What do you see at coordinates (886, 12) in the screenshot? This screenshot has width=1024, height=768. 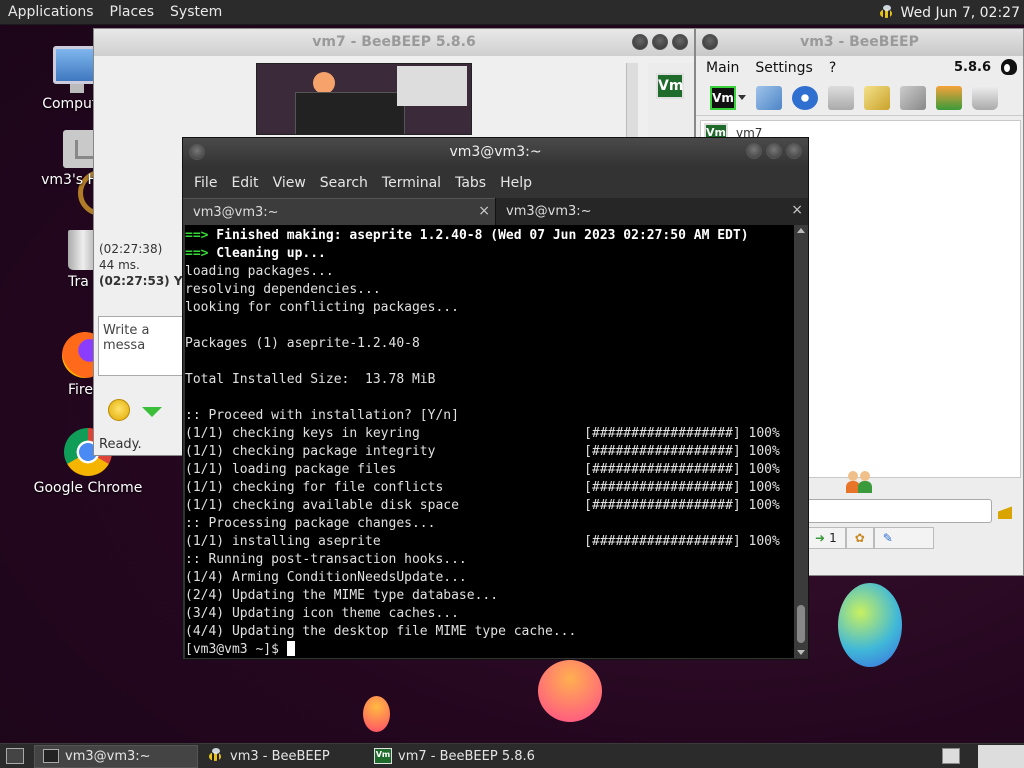 I see `beebeep-tray-icon` at bounding box center [886, 12].